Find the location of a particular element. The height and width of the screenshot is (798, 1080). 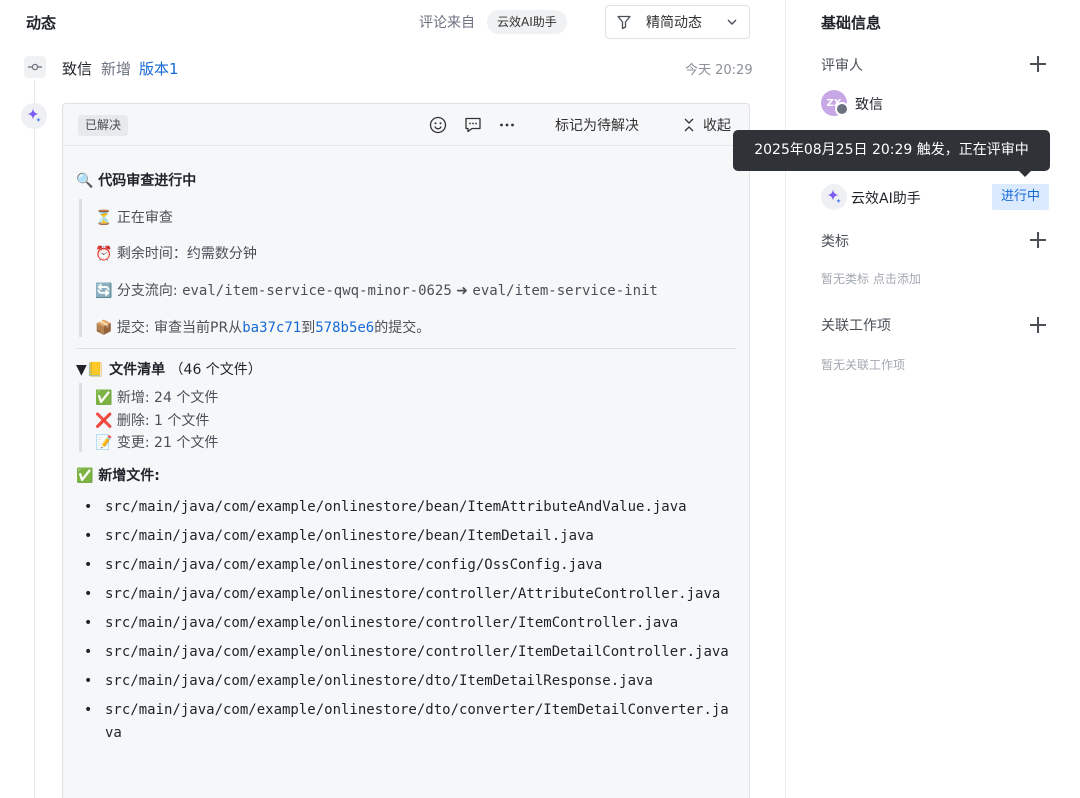

reply-icon is located at coordinates (473, 125).